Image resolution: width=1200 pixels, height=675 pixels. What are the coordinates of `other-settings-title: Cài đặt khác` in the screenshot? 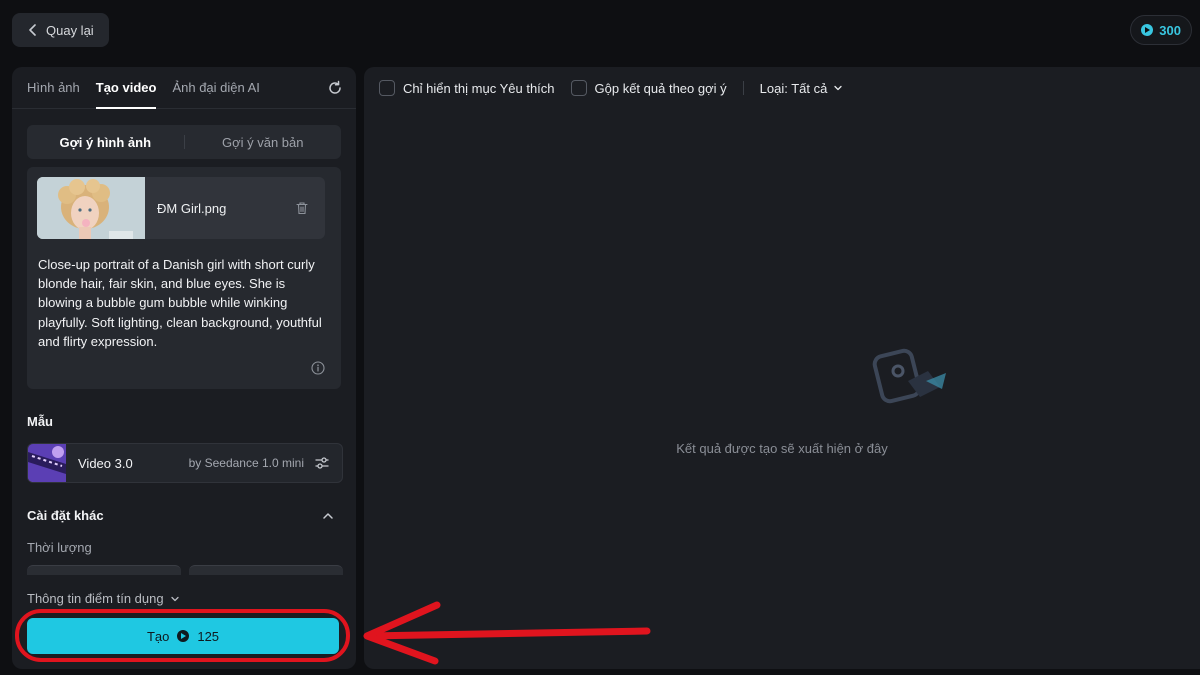 It's located at (65, 515).